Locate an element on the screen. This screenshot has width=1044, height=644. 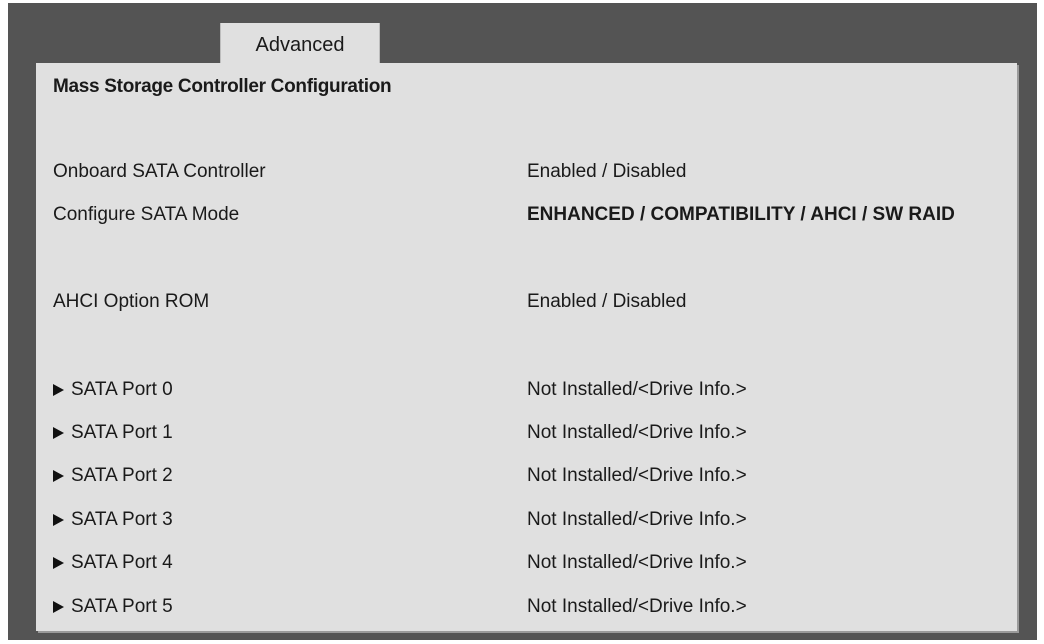
submenu-row-sata-port-4: SATA Port 4 Not Installed/<Drive Info.> is located at coordinates (526, 563).